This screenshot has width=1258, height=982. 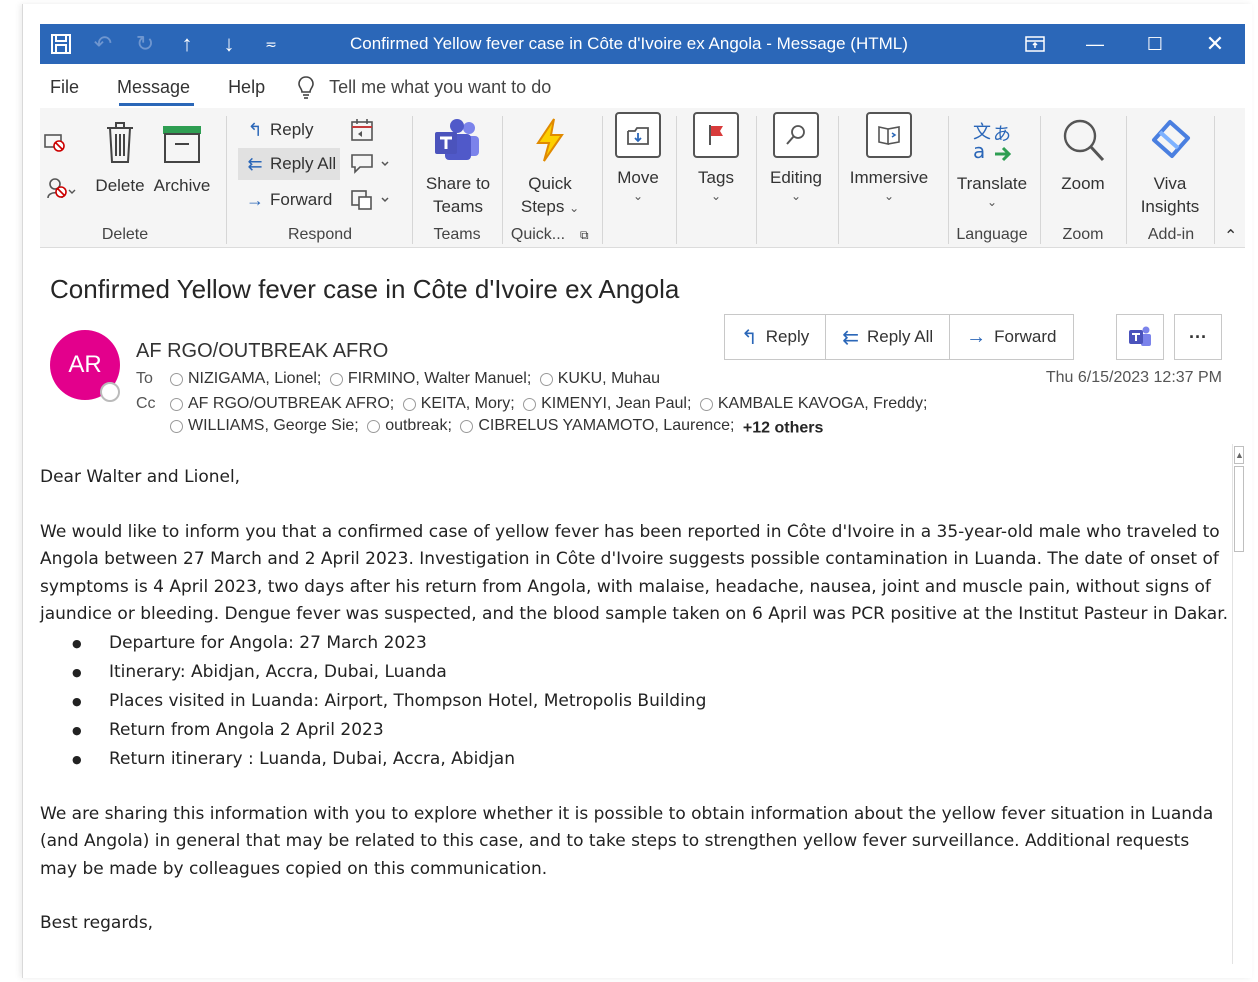 What do you see at coordinates (608, 378) in the screenshot?
I see `recipient-name: KUKU, Muhau` at bounding box center [608, 378].